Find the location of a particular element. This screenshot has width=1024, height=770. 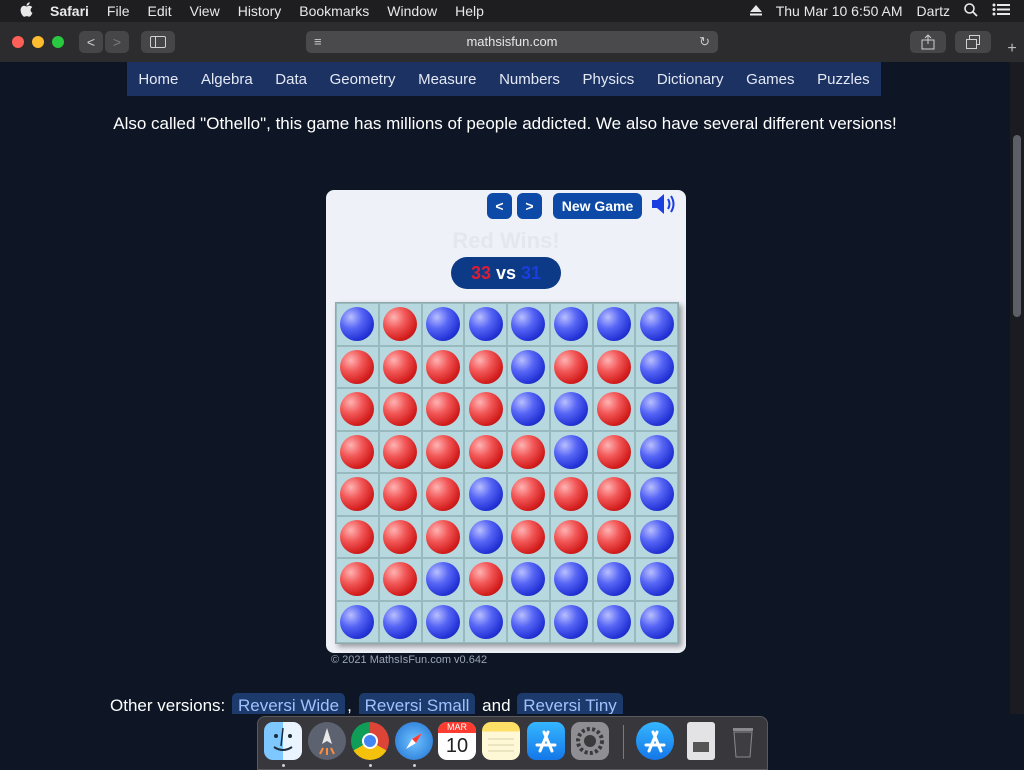

speaker-icon is located at coordinates (665, 204).